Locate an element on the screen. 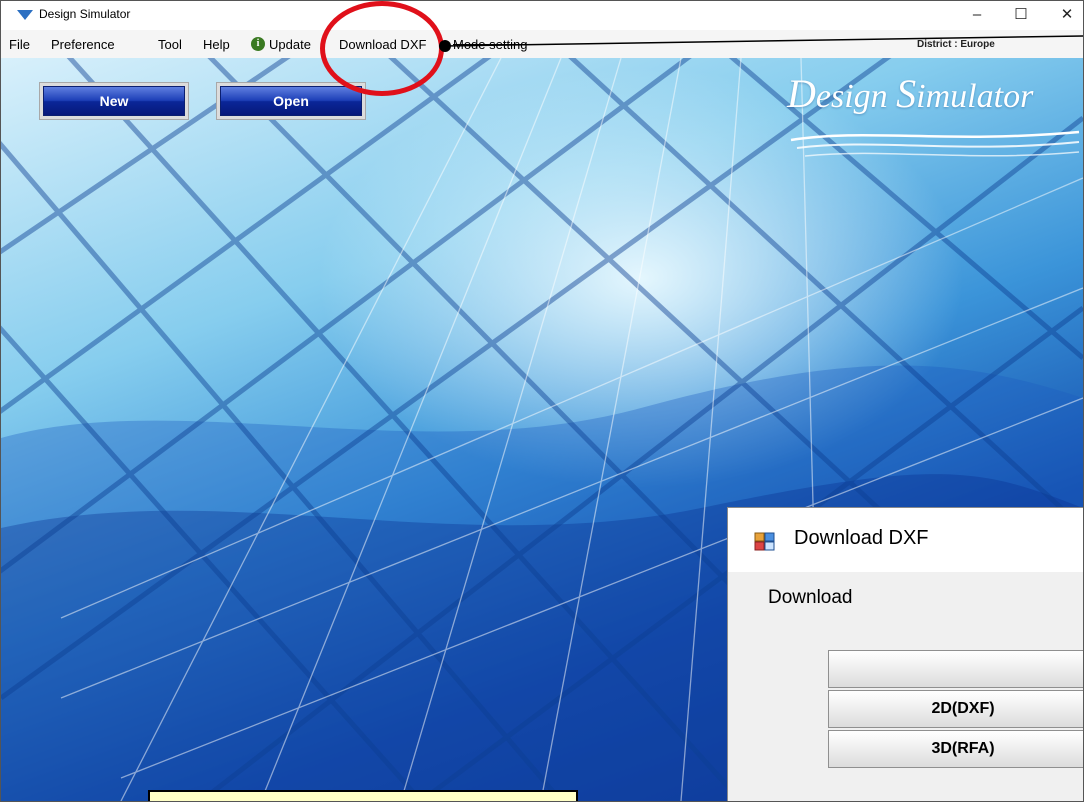  option-3d-rfa: 3D(RFA) is located at coordinates (955, 749).